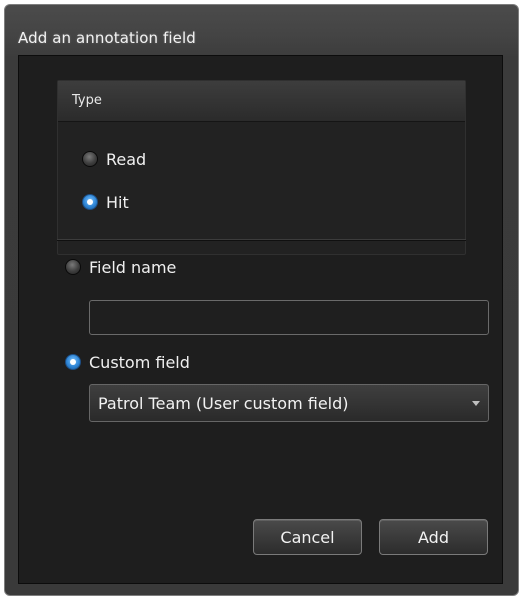 This screenshot has width=526, height=603. What do you see at coordinates (433, 537) in the screenshot?
I see `add-button: Add` at bounding box center [433, 537].